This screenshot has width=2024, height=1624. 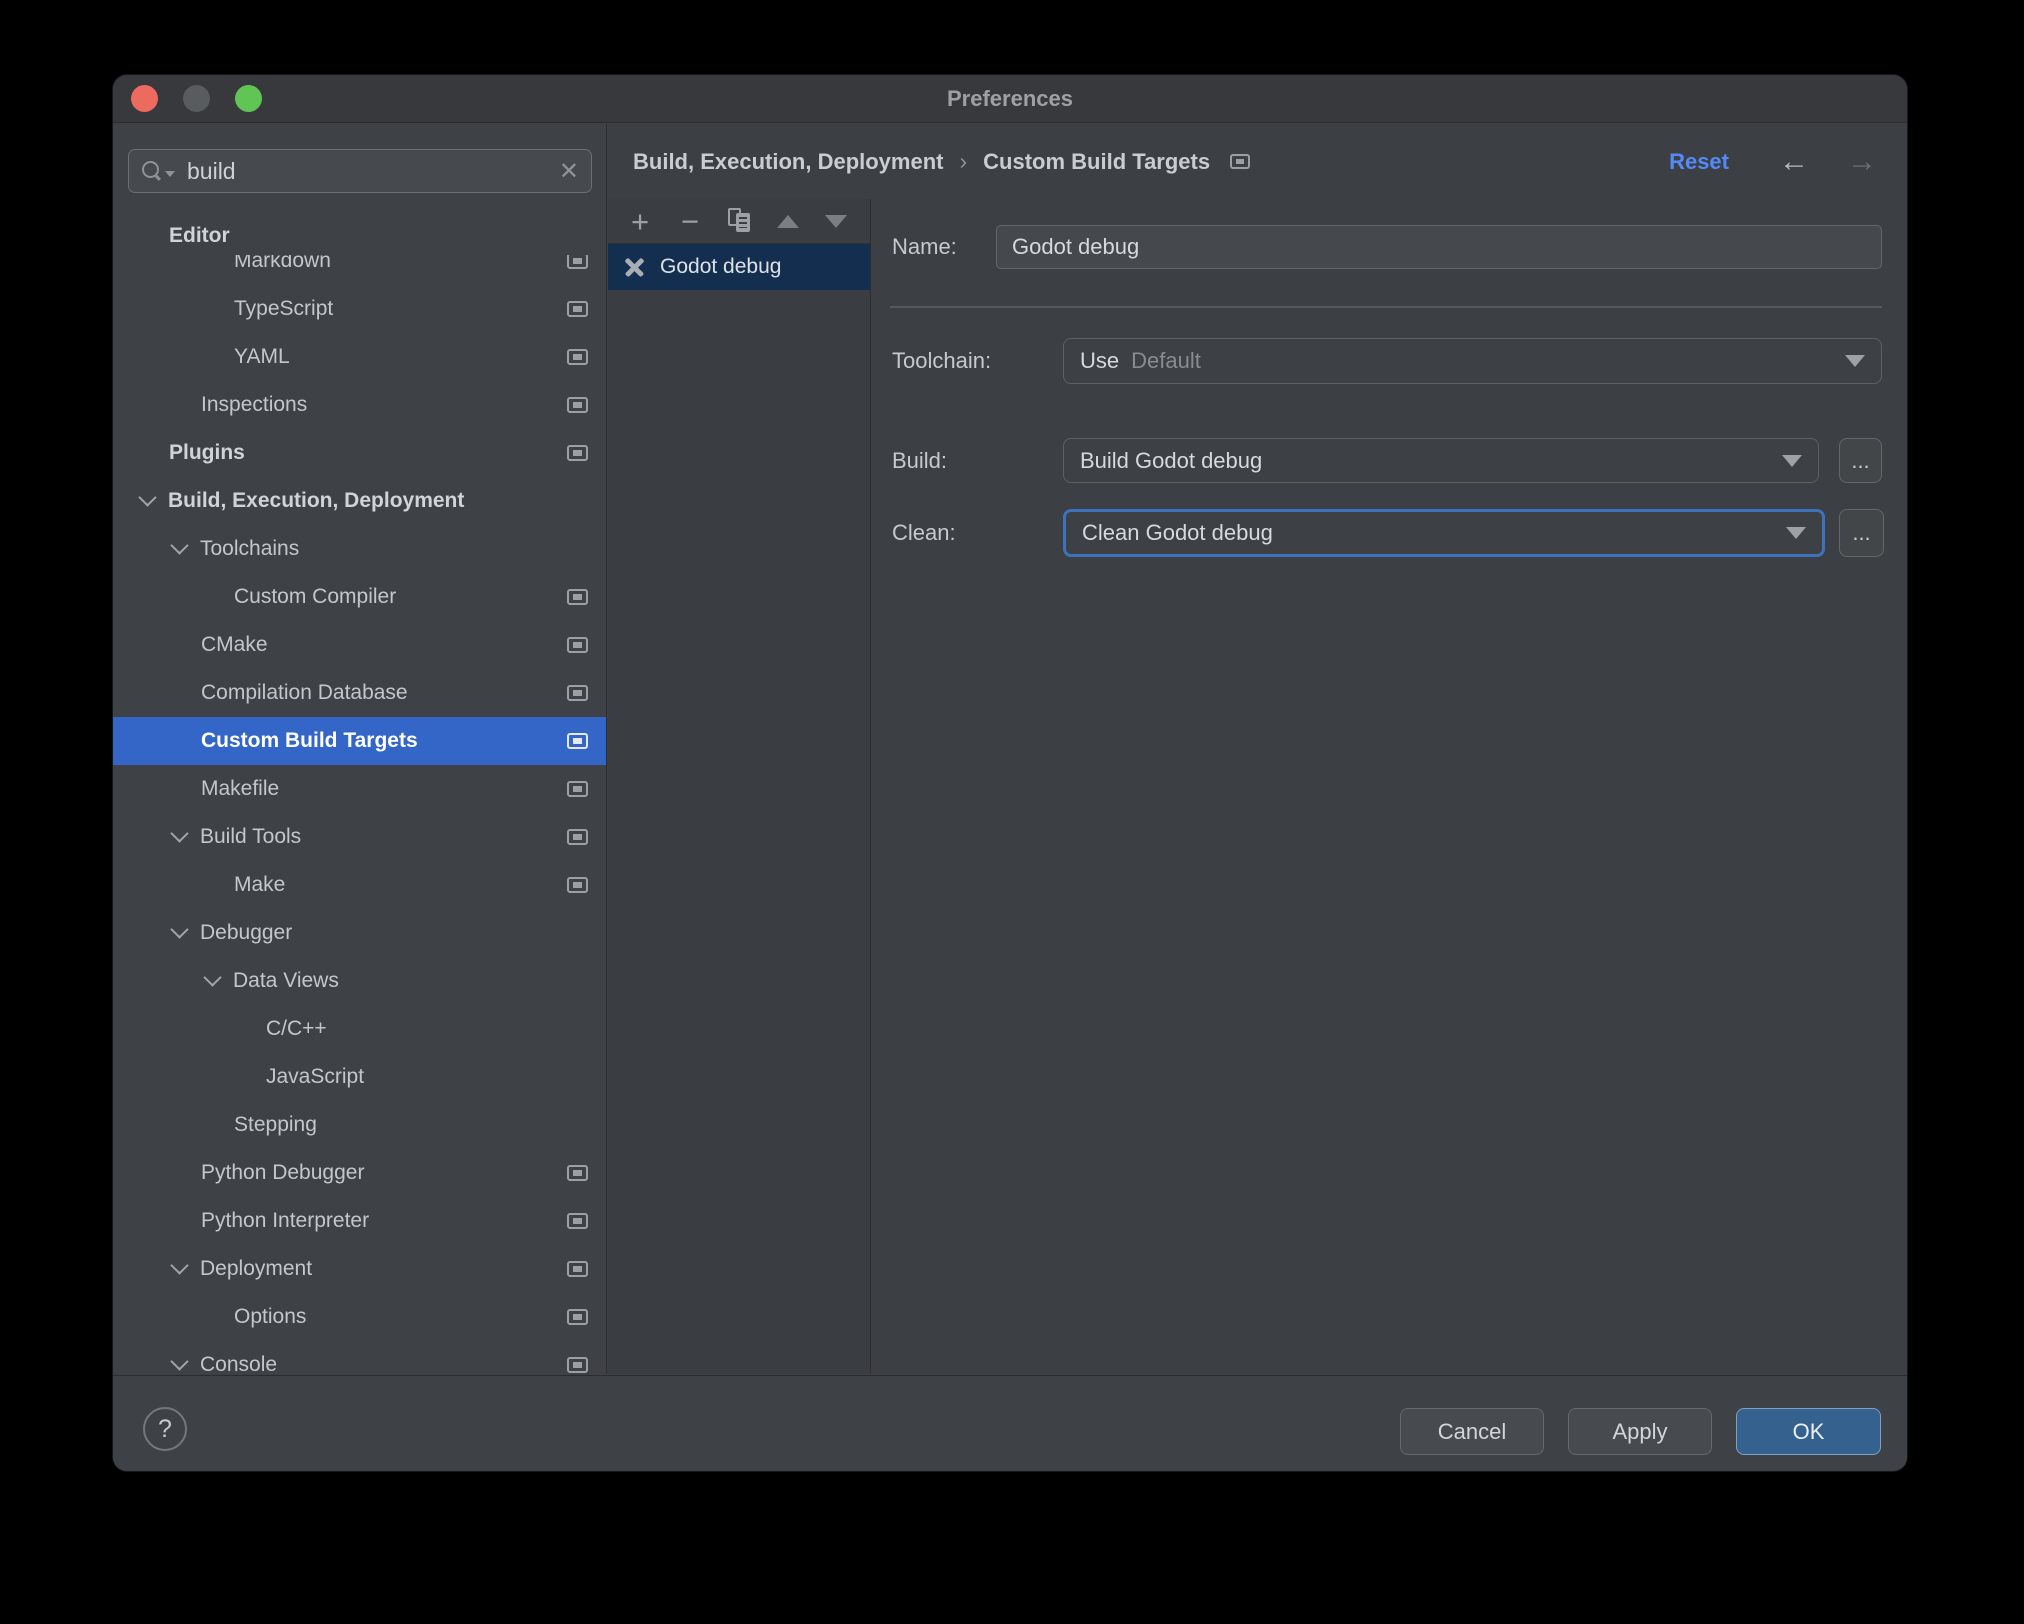 What do you see at coordinates (282, 263) in the screenshot?
I see `sidebar-item-label: Markdown` at bounding box center [282, 263].